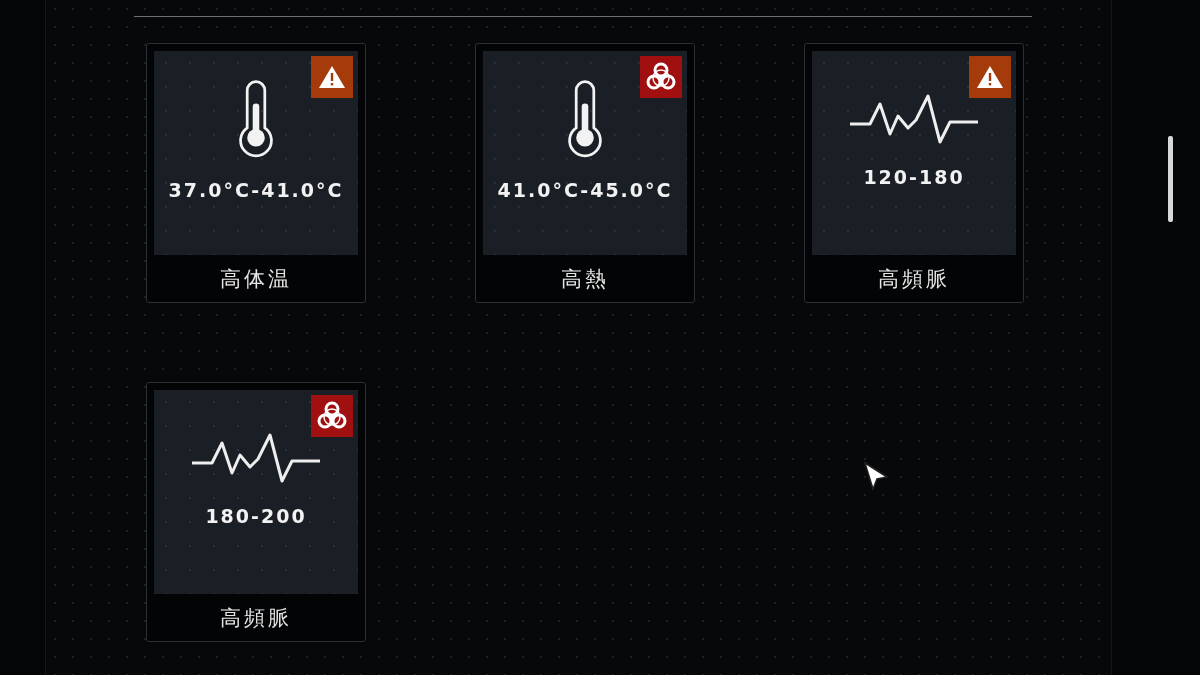 This screenshot has width=1200, height=675. What do you see at coordinates (585, 190) in the screenshot?
I see `range-text: 41.0°C-45.0°C` at bounding box center [585, 190].